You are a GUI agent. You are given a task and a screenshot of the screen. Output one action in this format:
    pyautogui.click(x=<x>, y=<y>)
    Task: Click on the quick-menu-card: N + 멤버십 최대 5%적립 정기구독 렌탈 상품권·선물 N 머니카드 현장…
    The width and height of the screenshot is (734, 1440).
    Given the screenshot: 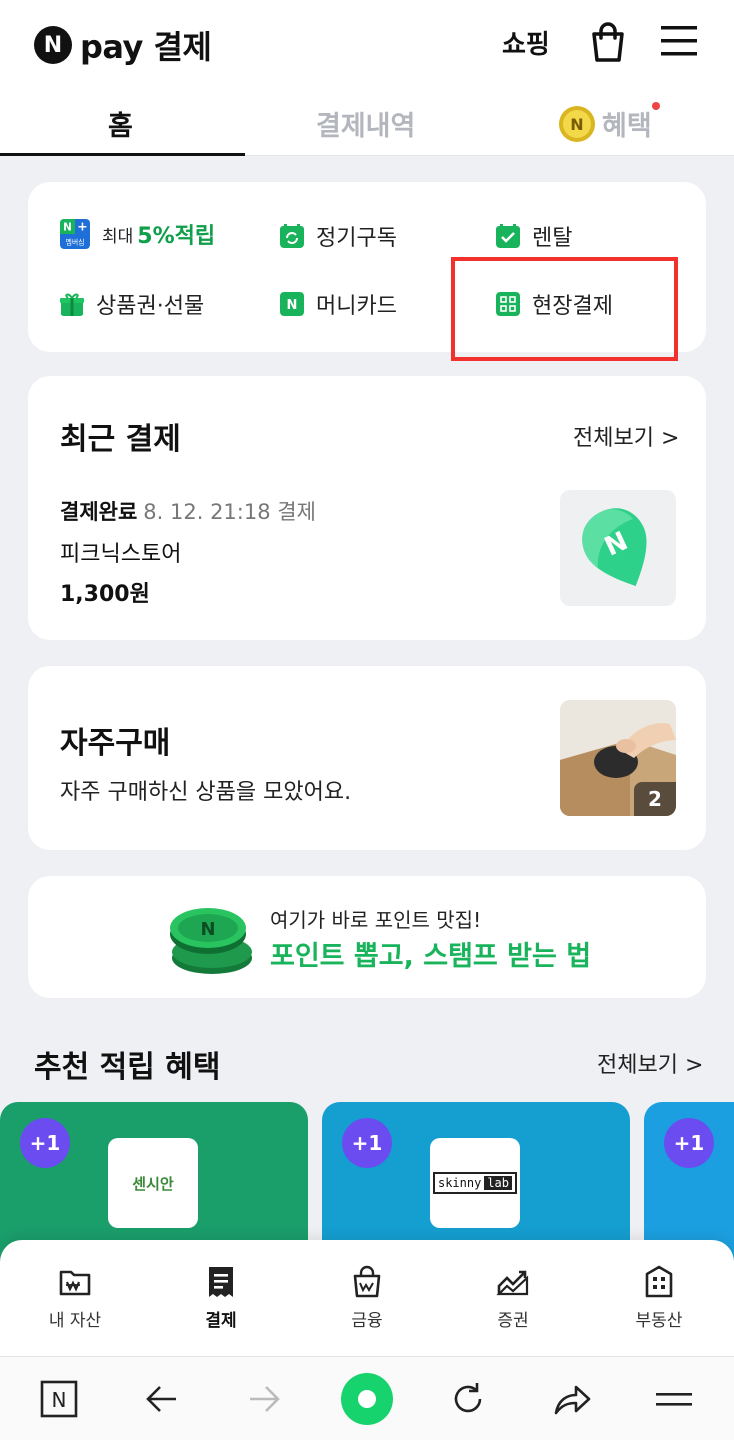 What is the action you would take?
    pyautogui.click(x=367, y=267)
    